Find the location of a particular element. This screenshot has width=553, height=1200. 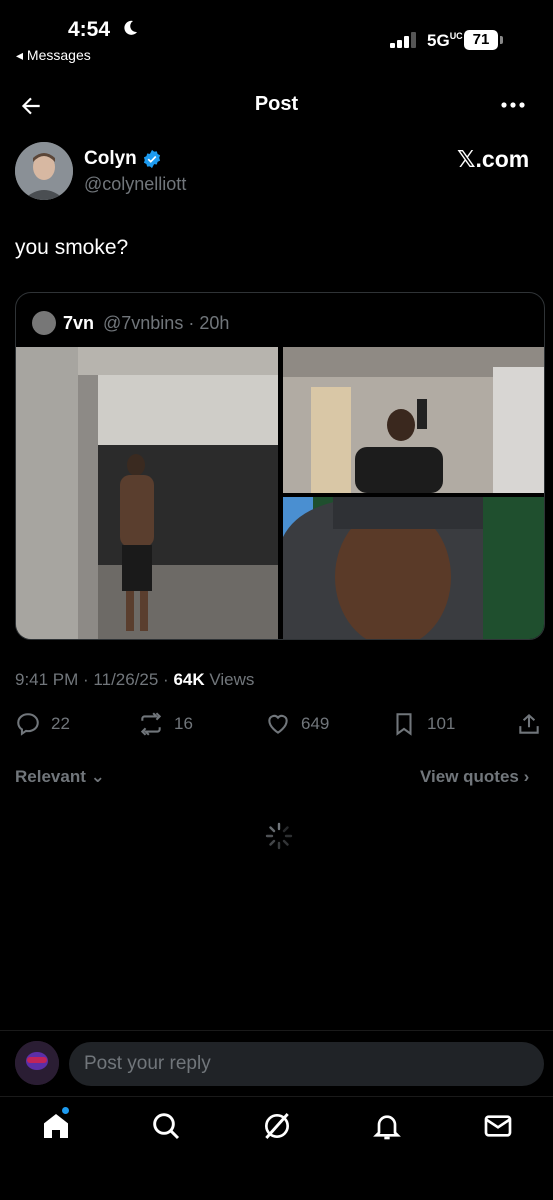

notifications-icon is located at coordinates (387, 1126).